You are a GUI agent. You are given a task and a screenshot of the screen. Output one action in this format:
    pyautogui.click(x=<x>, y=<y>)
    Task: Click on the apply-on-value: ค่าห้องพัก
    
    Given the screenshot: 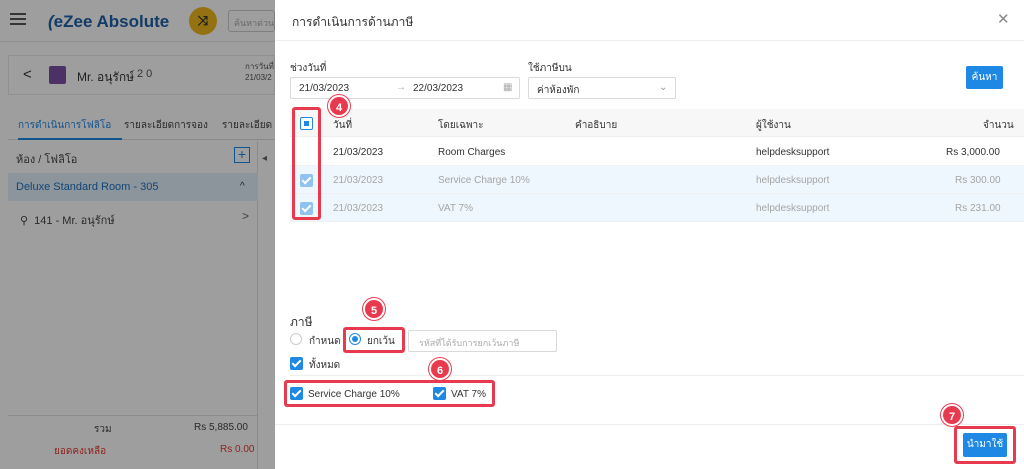 What is the action you would take?
    pyautogui.click(x=558, y=90)
    